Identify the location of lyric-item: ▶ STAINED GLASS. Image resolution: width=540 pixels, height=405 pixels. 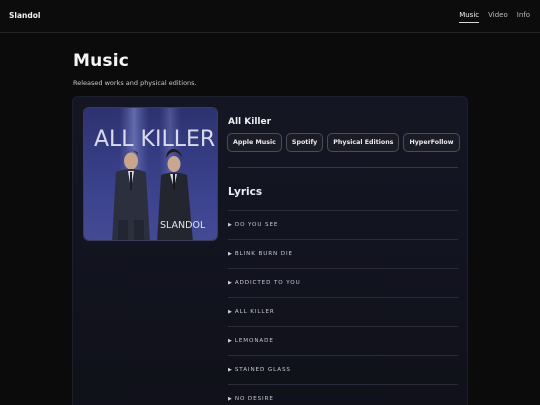
(343, 369).